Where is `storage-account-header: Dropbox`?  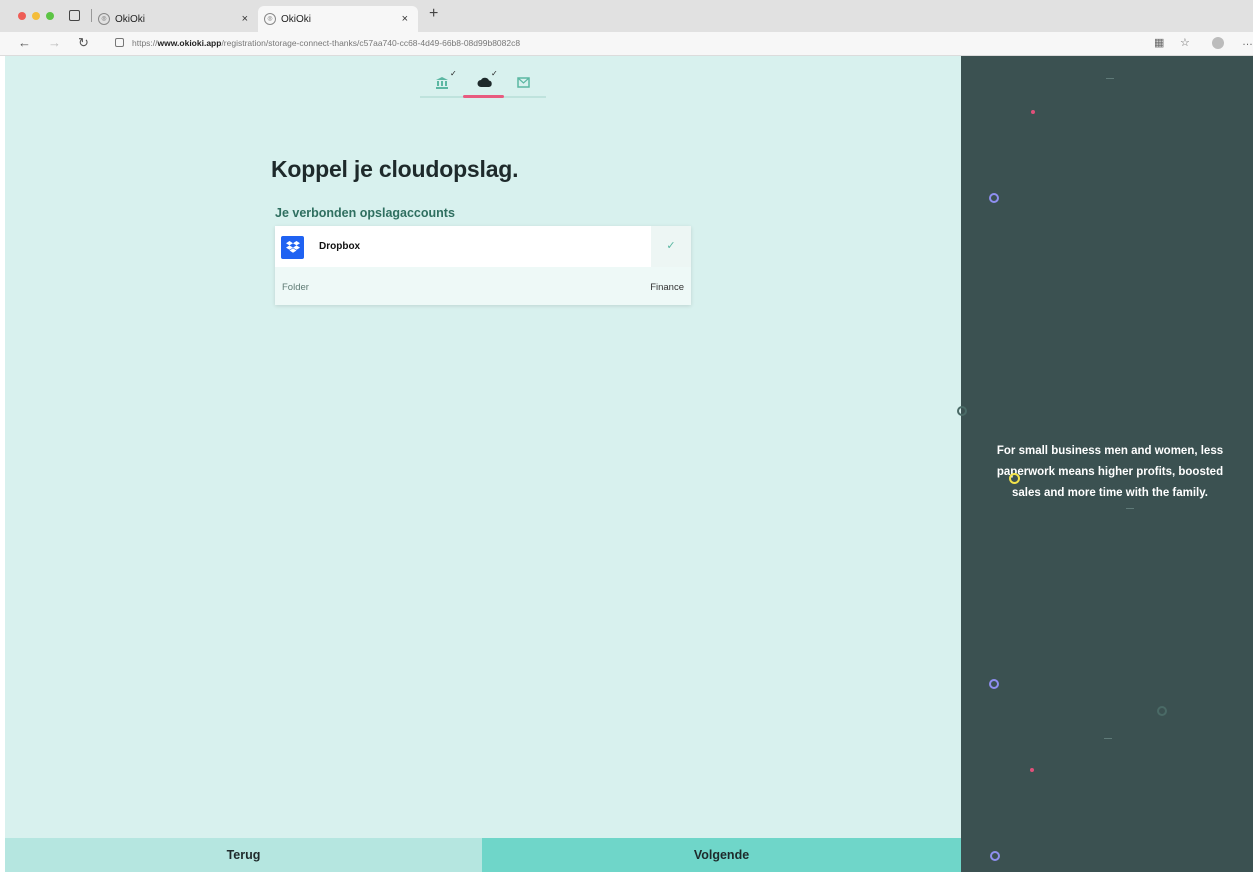
storage-account-header: Dropbox is located at coordinates (463, 246).